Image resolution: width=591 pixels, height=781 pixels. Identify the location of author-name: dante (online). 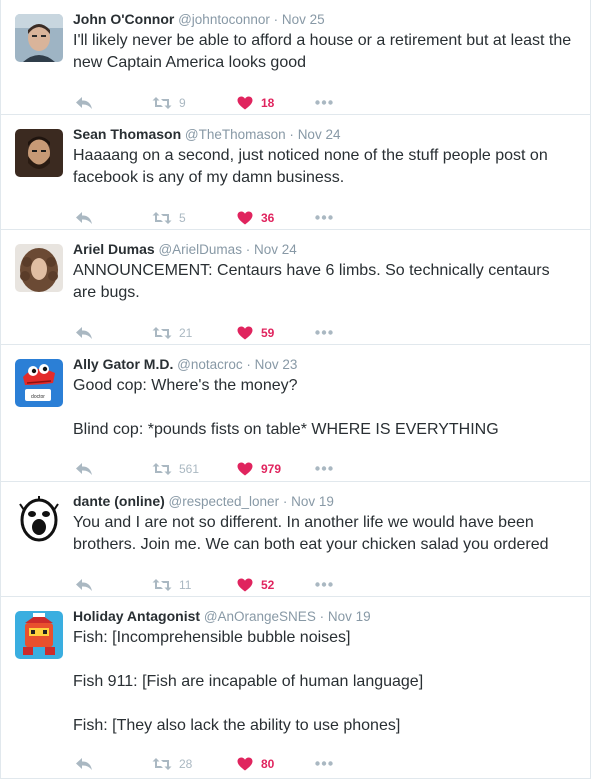
(119, 501).